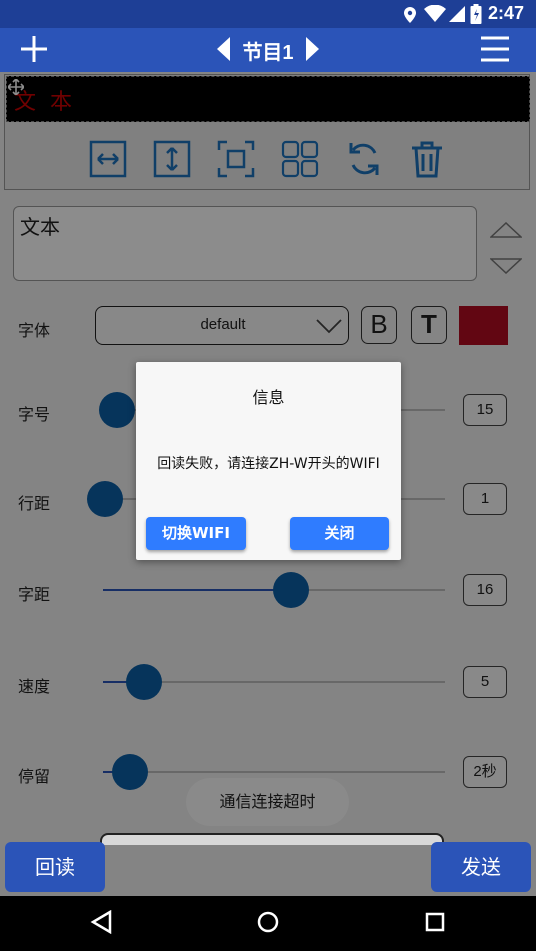 This screenshot has width=536, height=951. What do you see at coordinates (481, 867) in the screenshot?
I see `send-button: 发送` at bounding box center [481, 867].